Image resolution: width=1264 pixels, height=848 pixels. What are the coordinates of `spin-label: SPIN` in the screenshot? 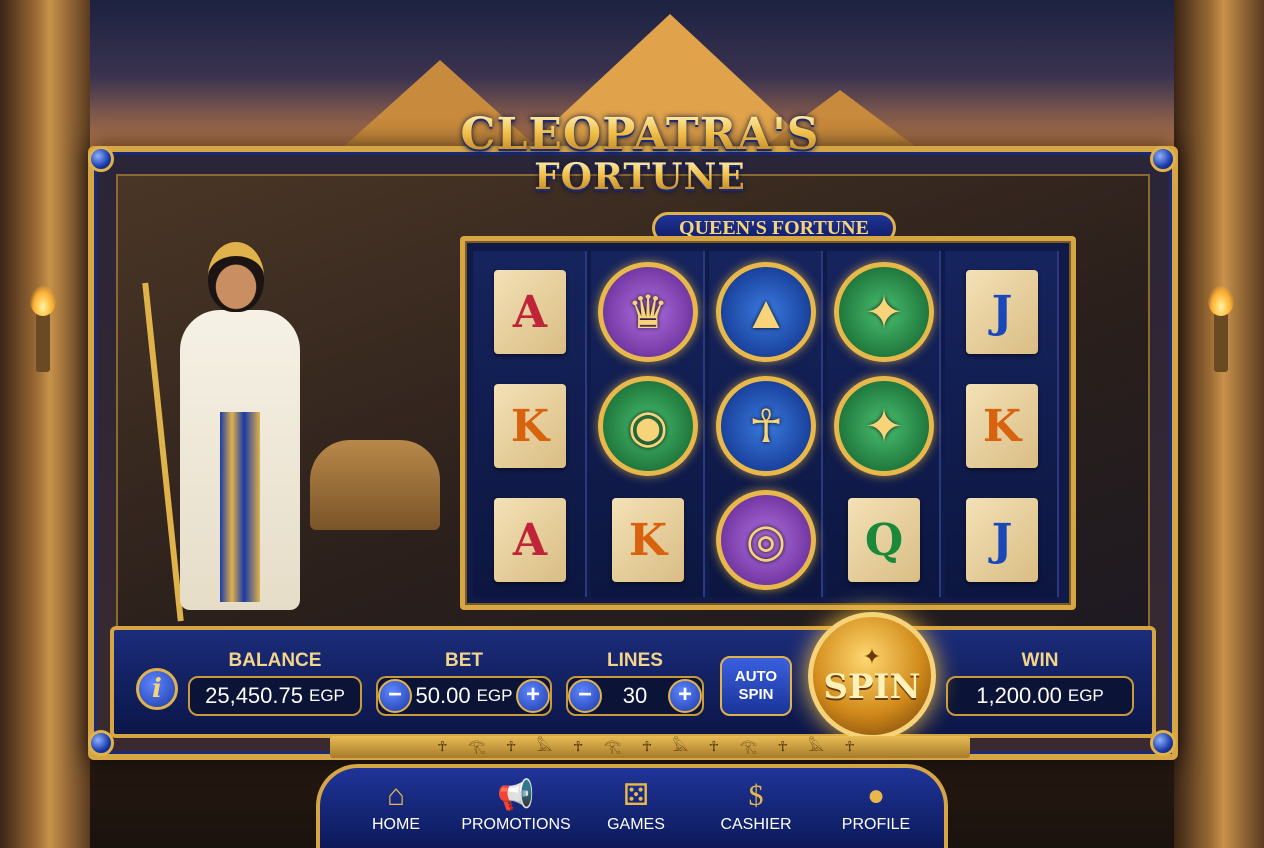 It's located at (872, 687).